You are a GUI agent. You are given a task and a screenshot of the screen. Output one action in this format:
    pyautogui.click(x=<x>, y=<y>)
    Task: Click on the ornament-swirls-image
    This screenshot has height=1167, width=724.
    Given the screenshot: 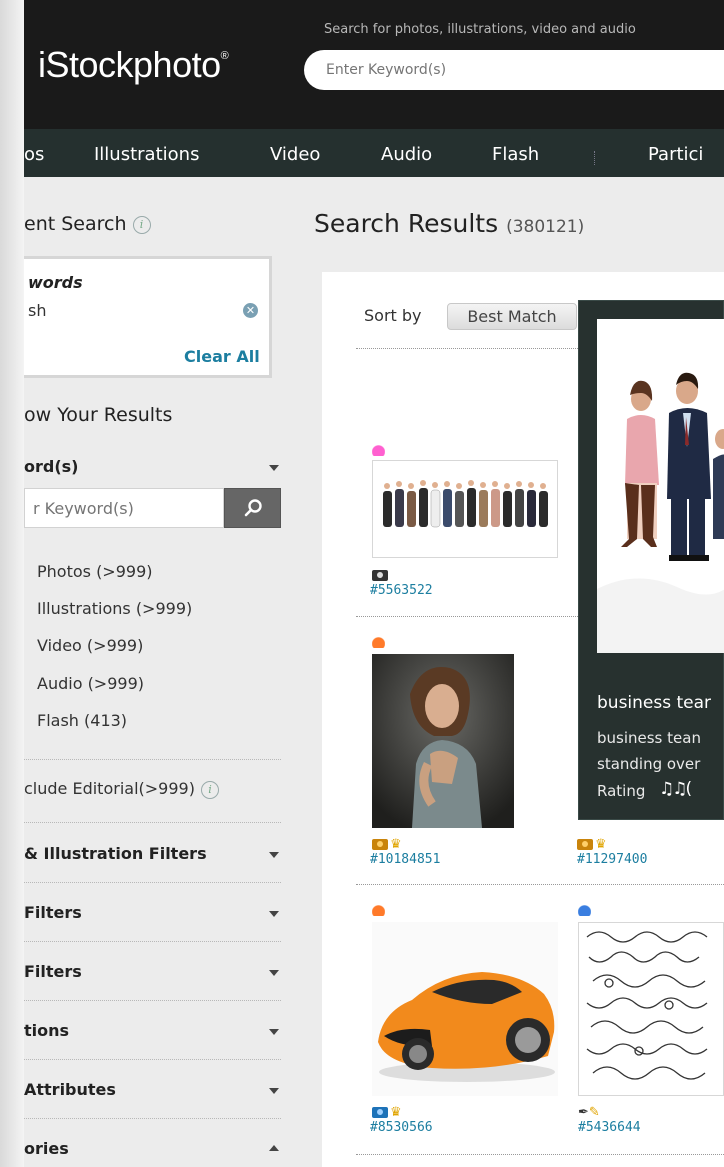 What is the action you would take?
    pyautogui.click(x=651, y=1009)
    